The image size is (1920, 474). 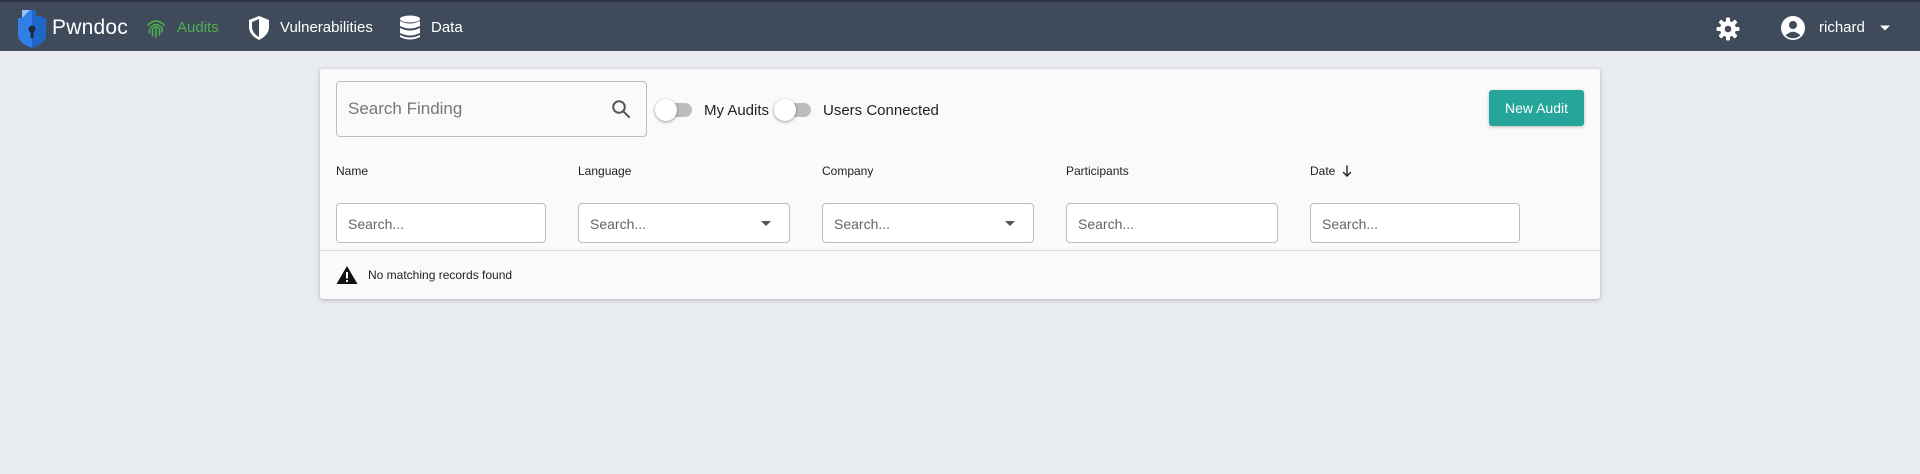 I want to click on empty-table-message: No matching records found, so click(x=424, y=275).